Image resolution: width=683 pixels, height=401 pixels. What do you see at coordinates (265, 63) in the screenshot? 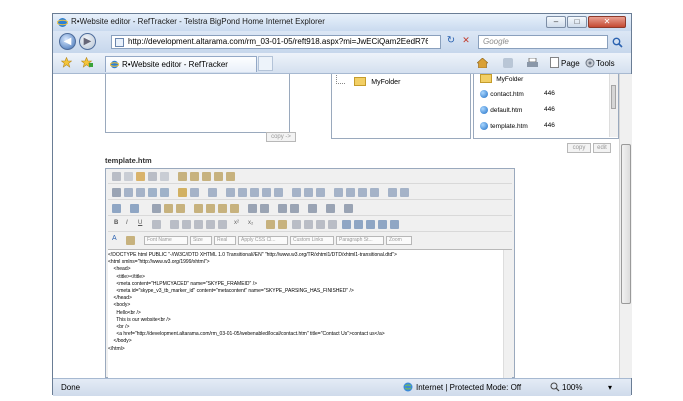
I see `new-tab-button` at bounding box center [265, 63].